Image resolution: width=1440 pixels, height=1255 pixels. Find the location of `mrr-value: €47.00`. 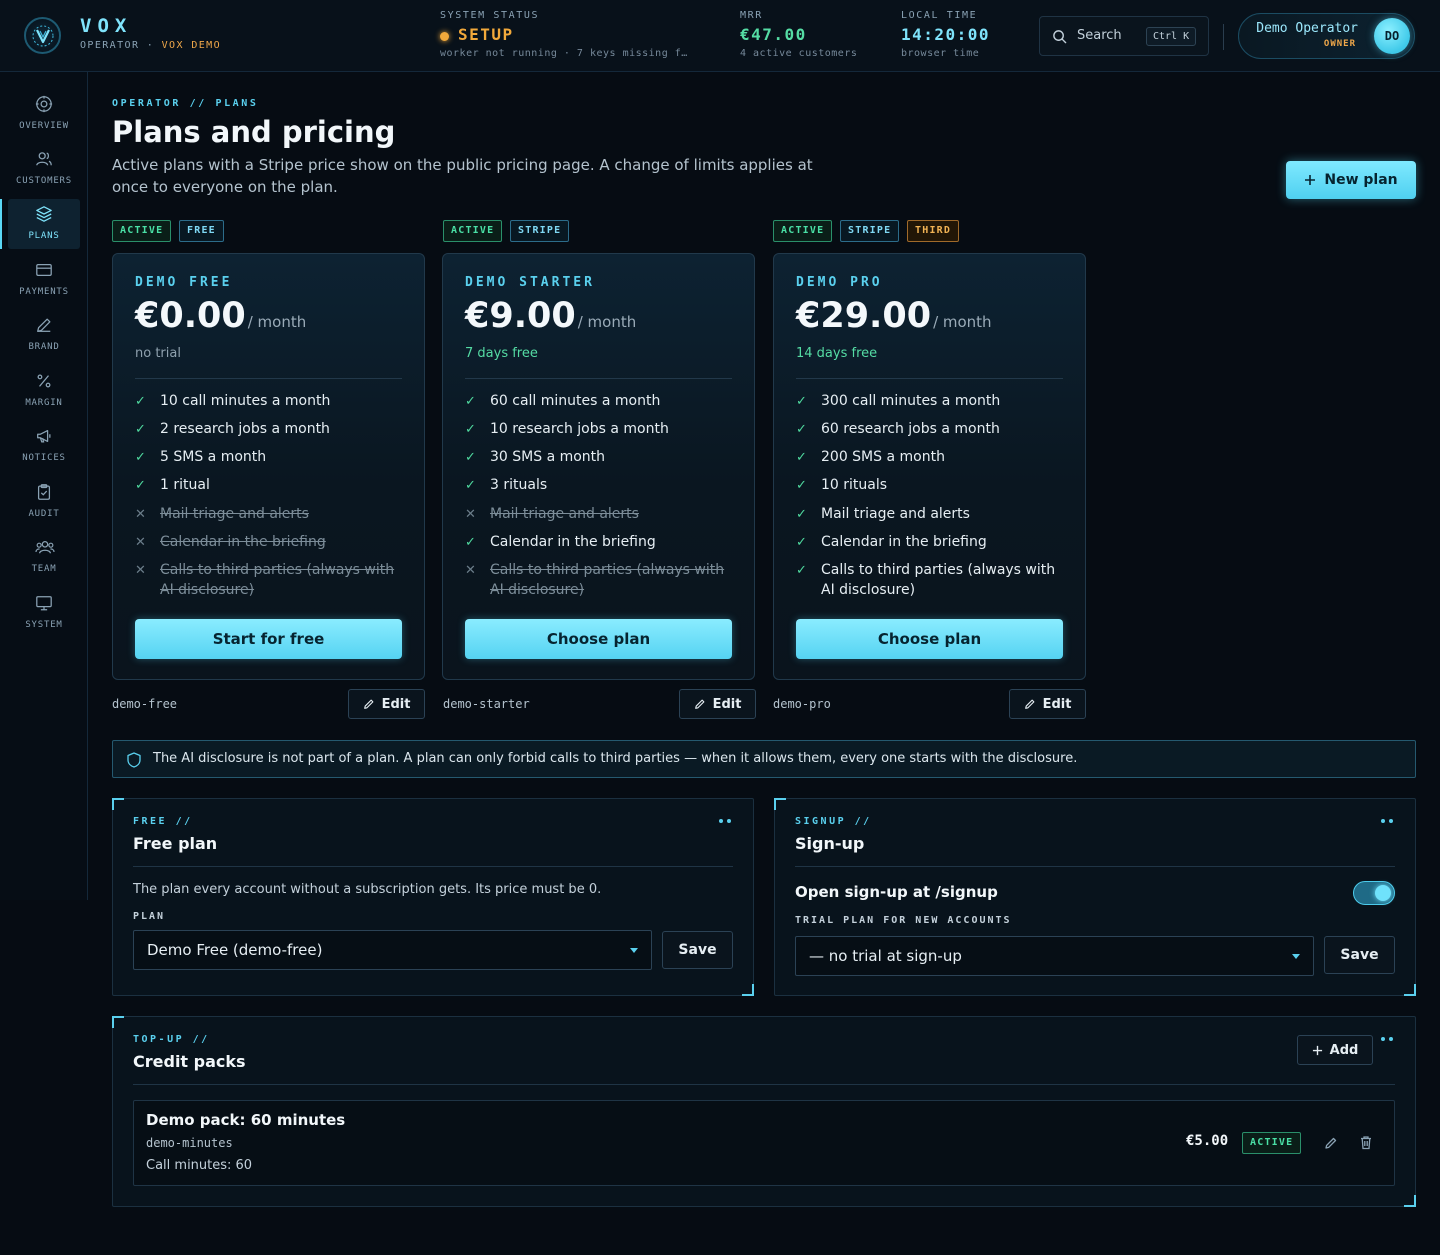

mrr-value: €47.00 is located at coordinates (773, 34).